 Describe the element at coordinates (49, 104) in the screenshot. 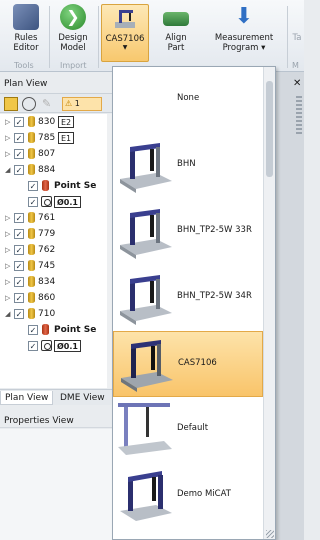

I see `edit-icon: ✎` at that location.